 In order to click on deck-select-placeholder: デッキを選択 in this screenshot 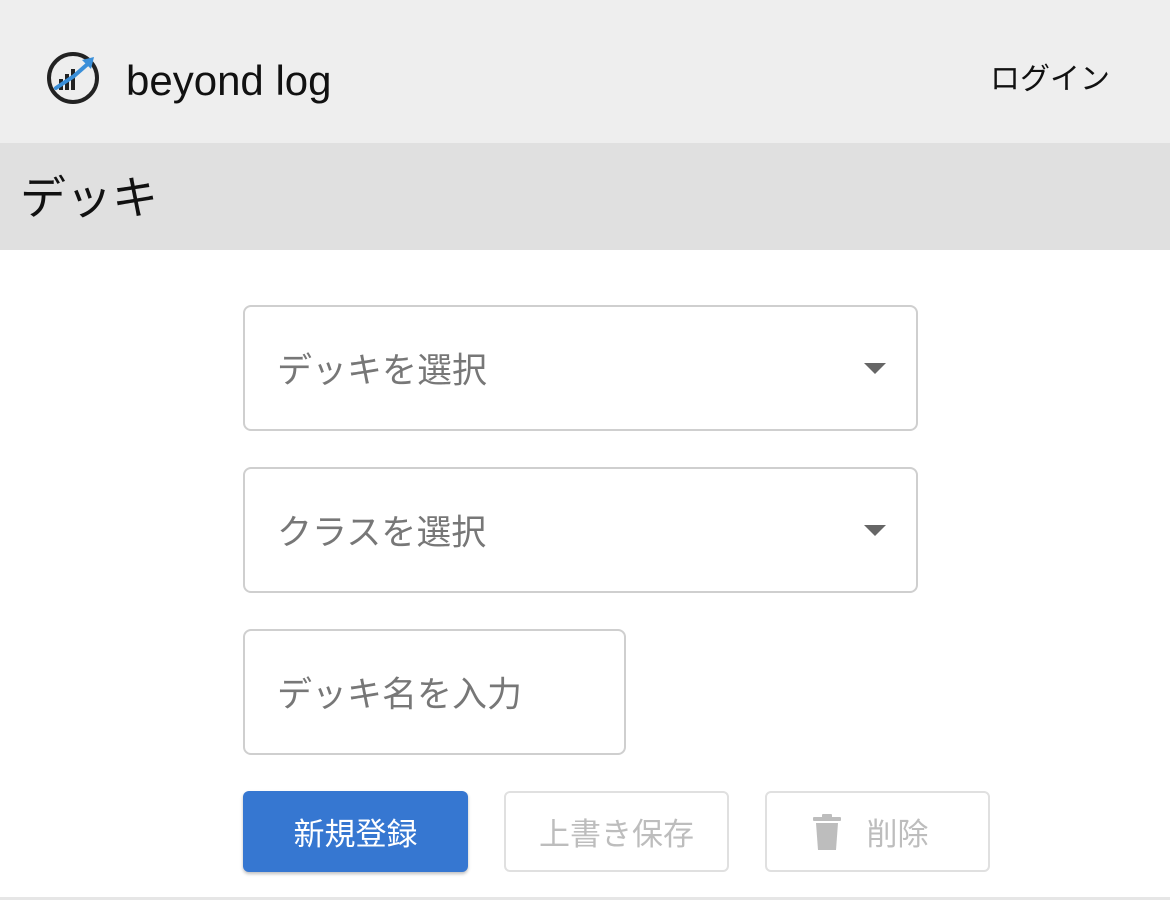, I will do `click(382, 371)`.